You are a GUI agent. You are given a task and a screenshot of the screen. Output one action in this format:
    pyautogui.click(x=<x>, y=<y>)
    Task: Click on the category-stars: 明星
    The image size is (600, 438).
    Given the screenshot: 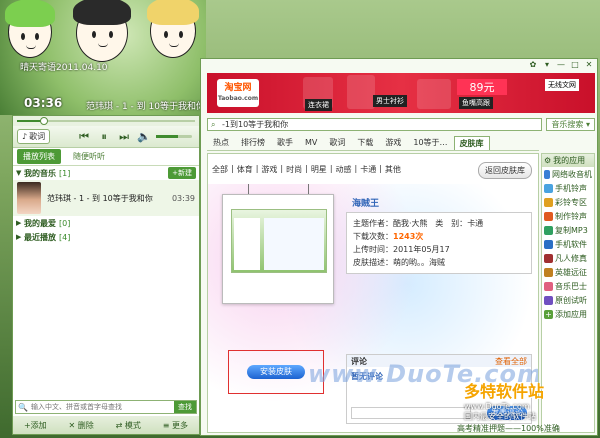 What is the action you would take?
    pyautogui.click(x=319, y=169)
    